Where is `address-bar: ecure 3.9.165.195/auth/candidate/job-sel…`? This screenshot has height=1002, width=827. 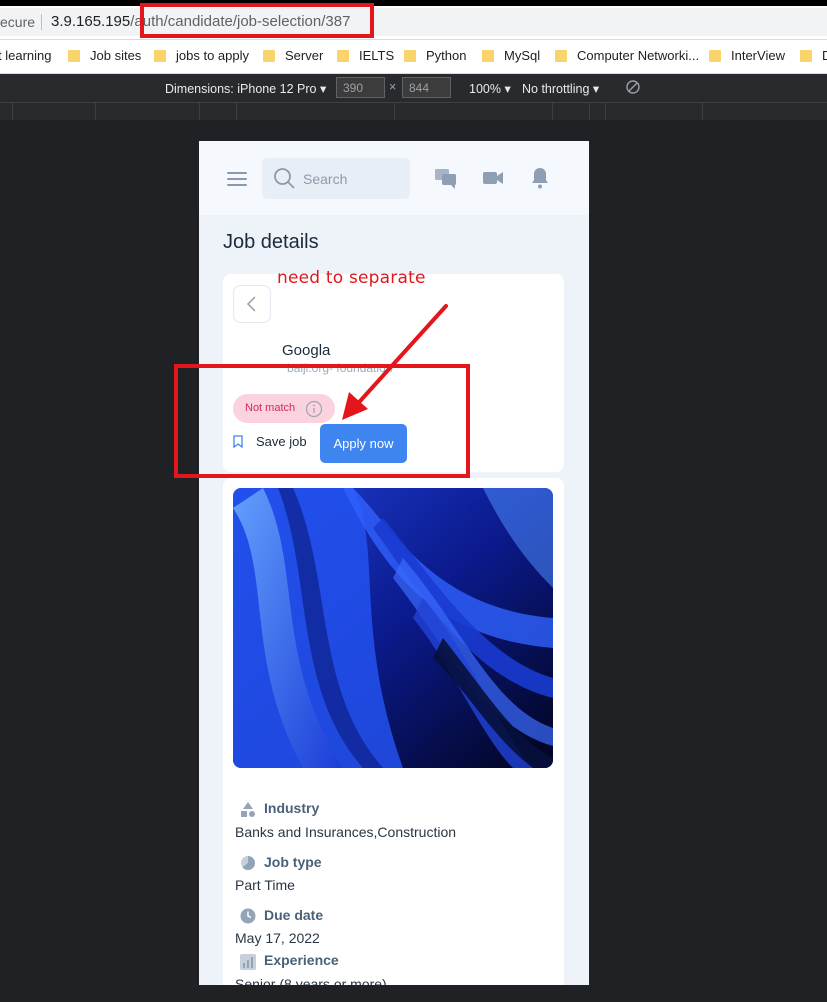
address-bar: ecure 3.9.165.195/auth/candidate/job-sel… is located at coordinates (413, 20).